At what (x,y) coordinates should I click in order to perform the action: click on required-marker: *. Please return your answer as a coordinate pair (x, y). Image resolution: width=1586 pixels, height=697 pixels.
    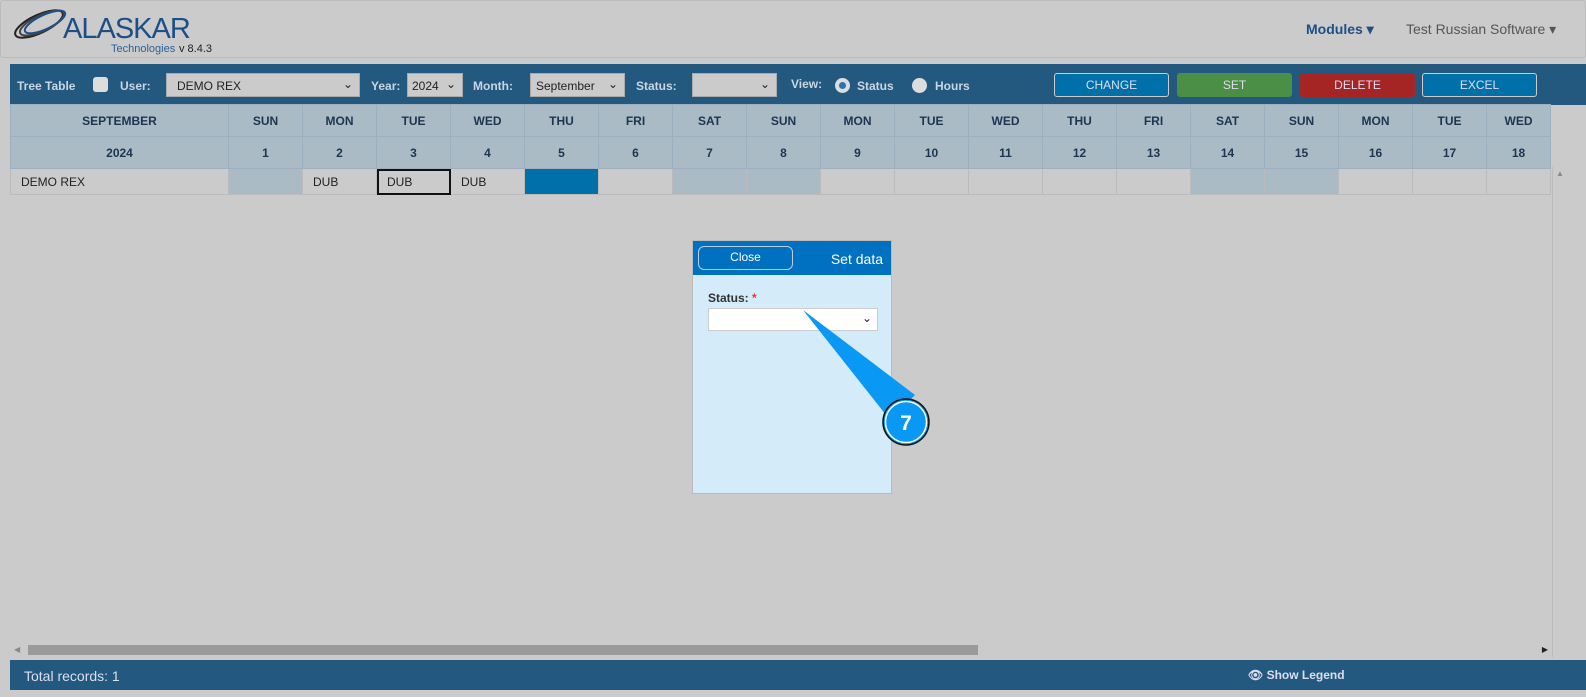
    Looking at the image, I should click on (754, 298).